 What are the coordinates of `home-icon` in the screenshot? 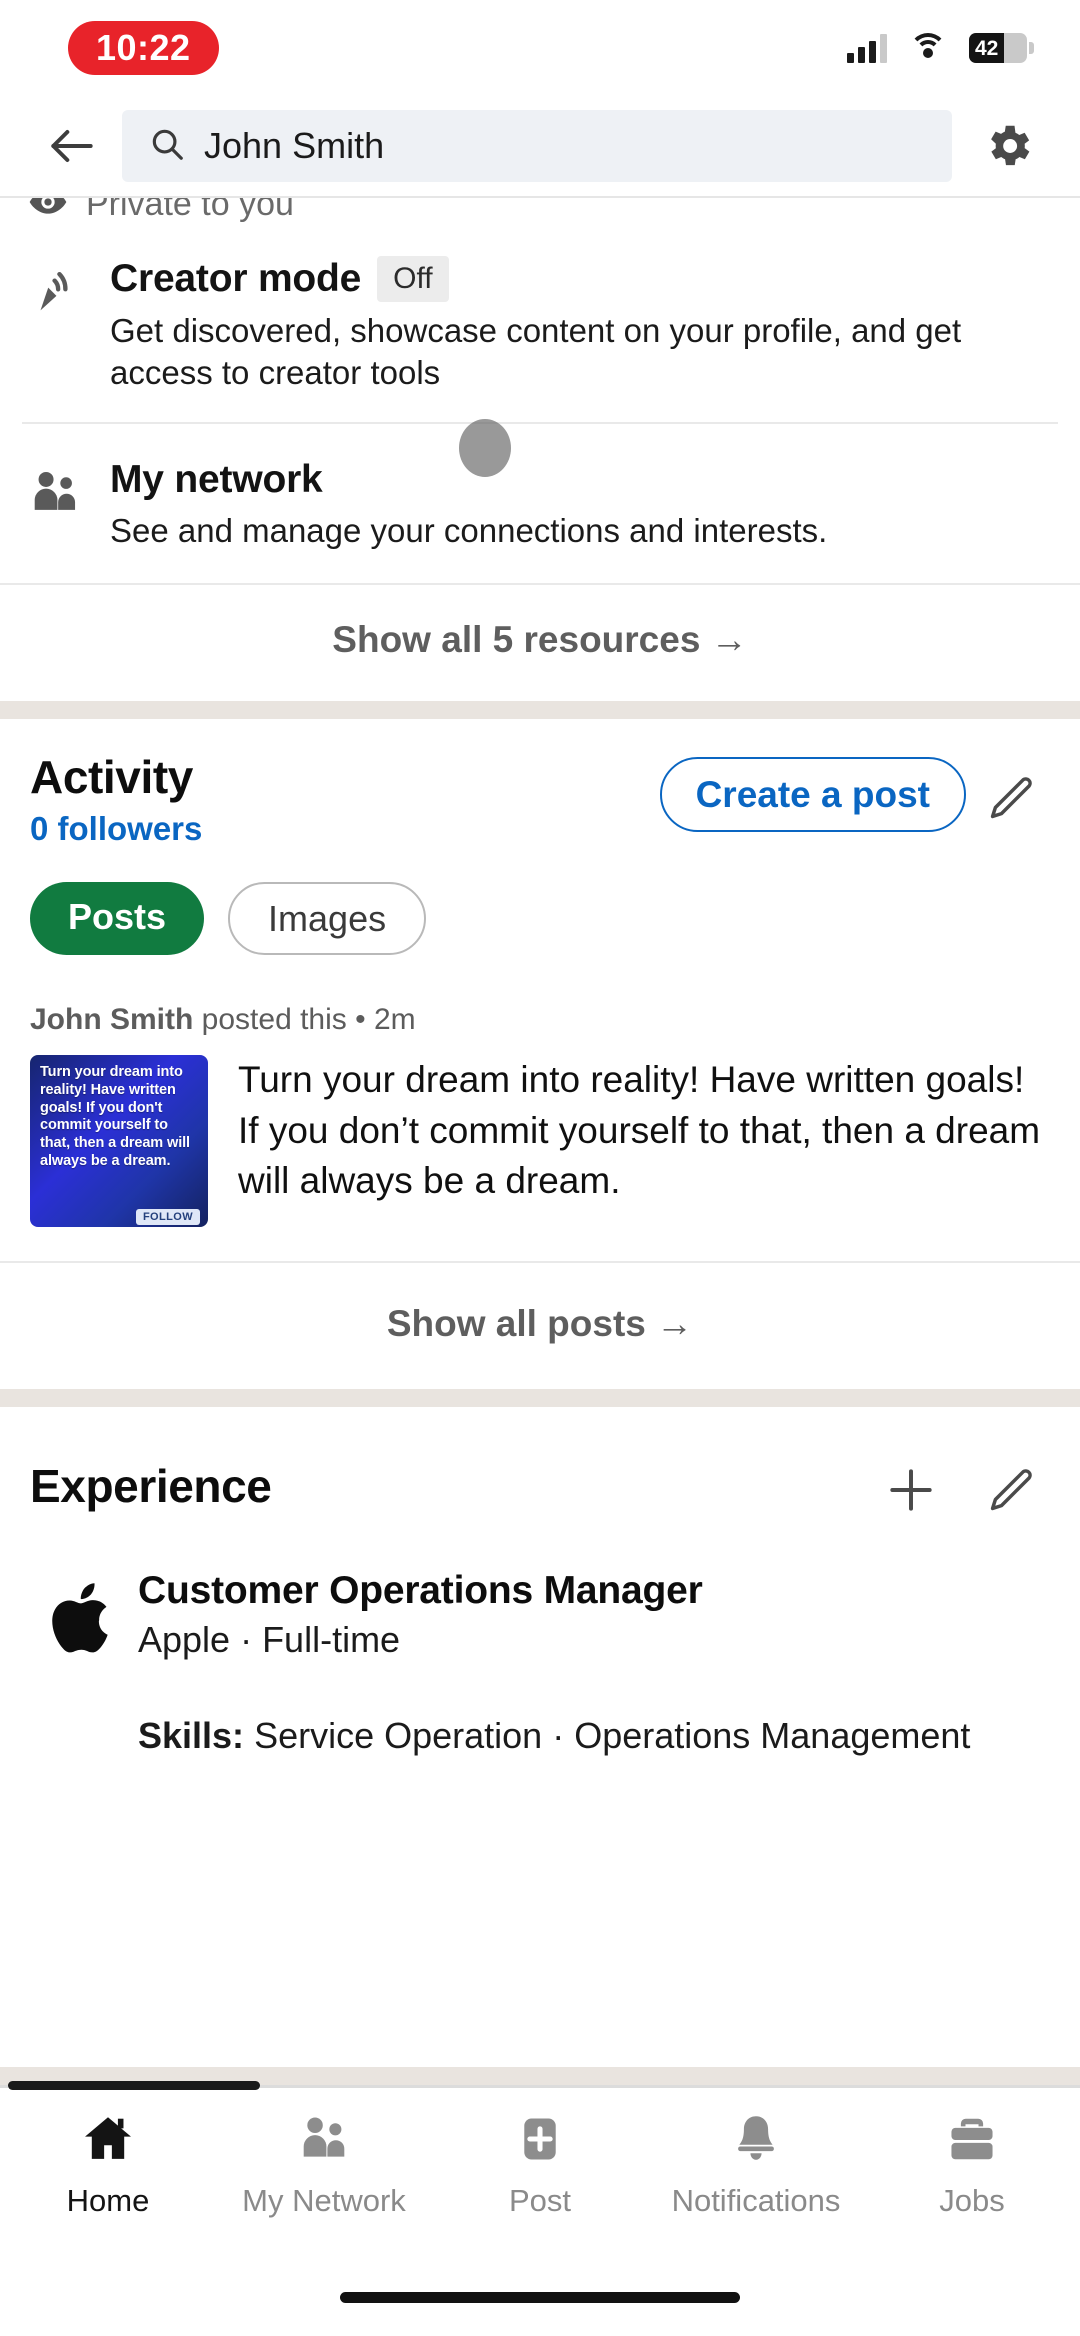 It's located at (108, 2141).